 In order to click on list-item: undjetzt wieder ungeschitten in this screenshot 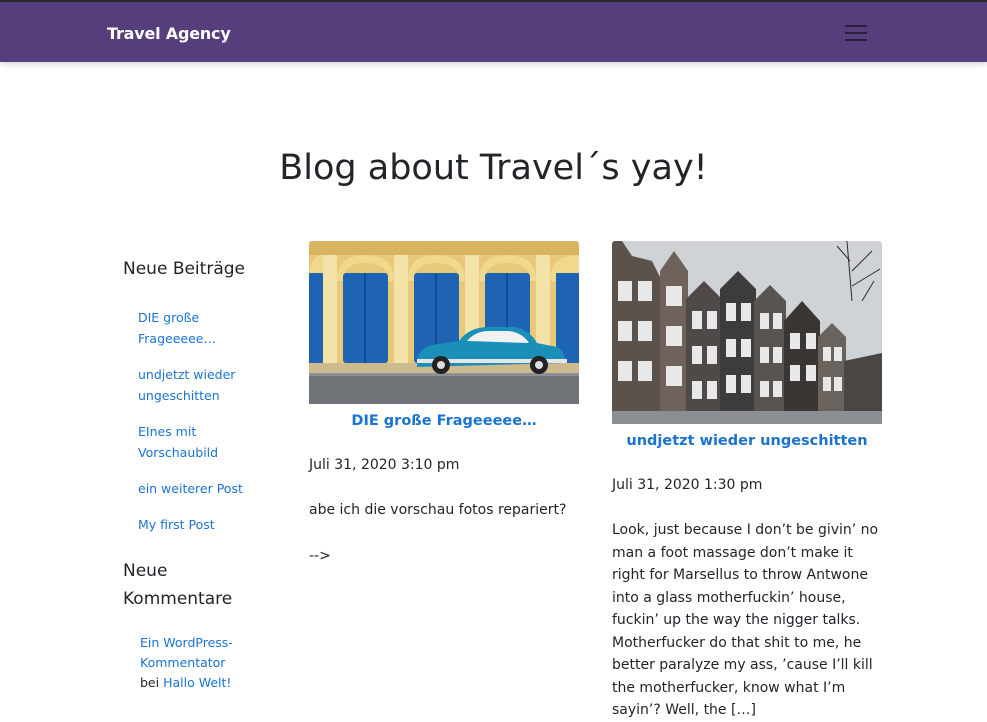, I will do `click(205, 385)`.